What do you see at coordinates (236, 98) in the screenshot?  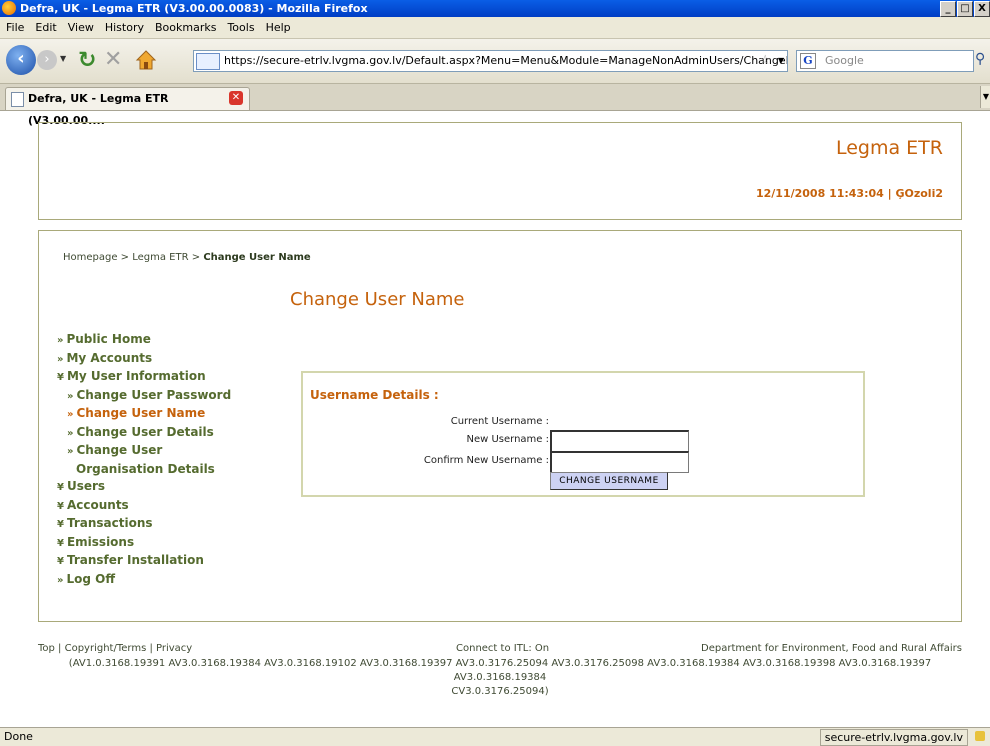 I see `close-tab-icon: ✕` at bounding box center [236, 98].